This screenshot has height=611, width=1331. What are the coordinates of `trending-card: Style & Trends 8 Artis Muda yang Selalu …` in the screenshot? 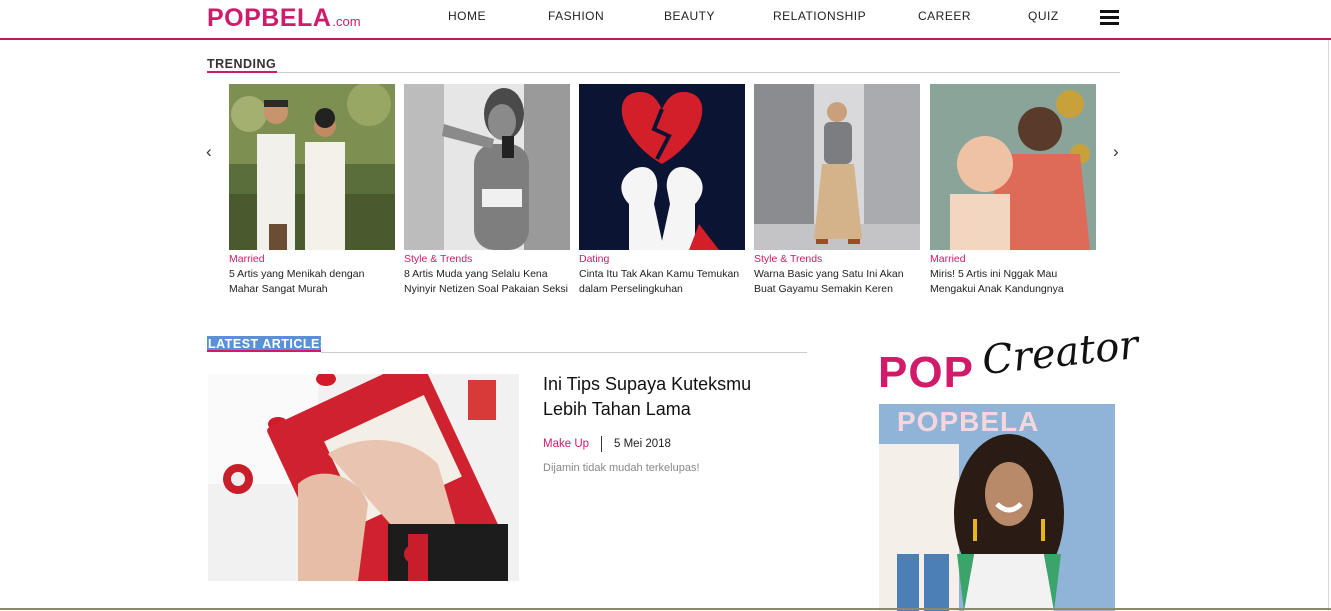 It's located at (487, 190).